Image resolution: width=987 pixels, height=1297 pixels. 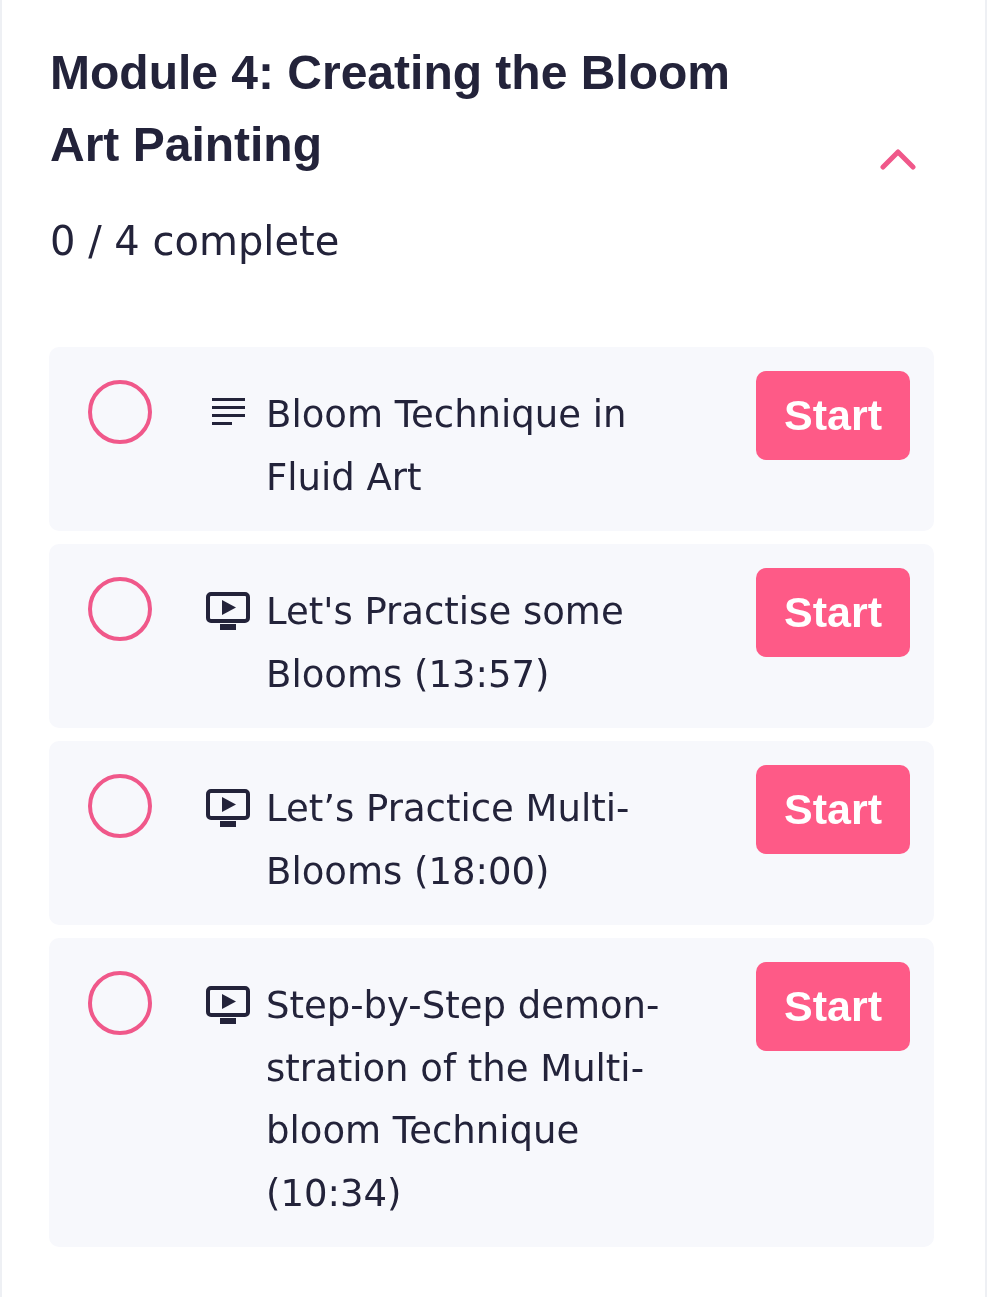 I want to click on lesson-title: Step-by-Step demon-stration of the Multi-bloom Technique (10:34), so click(x=463, y=1100).